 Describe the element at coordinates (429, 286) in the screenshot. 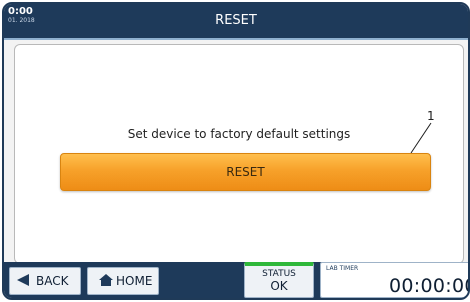

I see `lab-timer-value: 00:00:00` at that location.